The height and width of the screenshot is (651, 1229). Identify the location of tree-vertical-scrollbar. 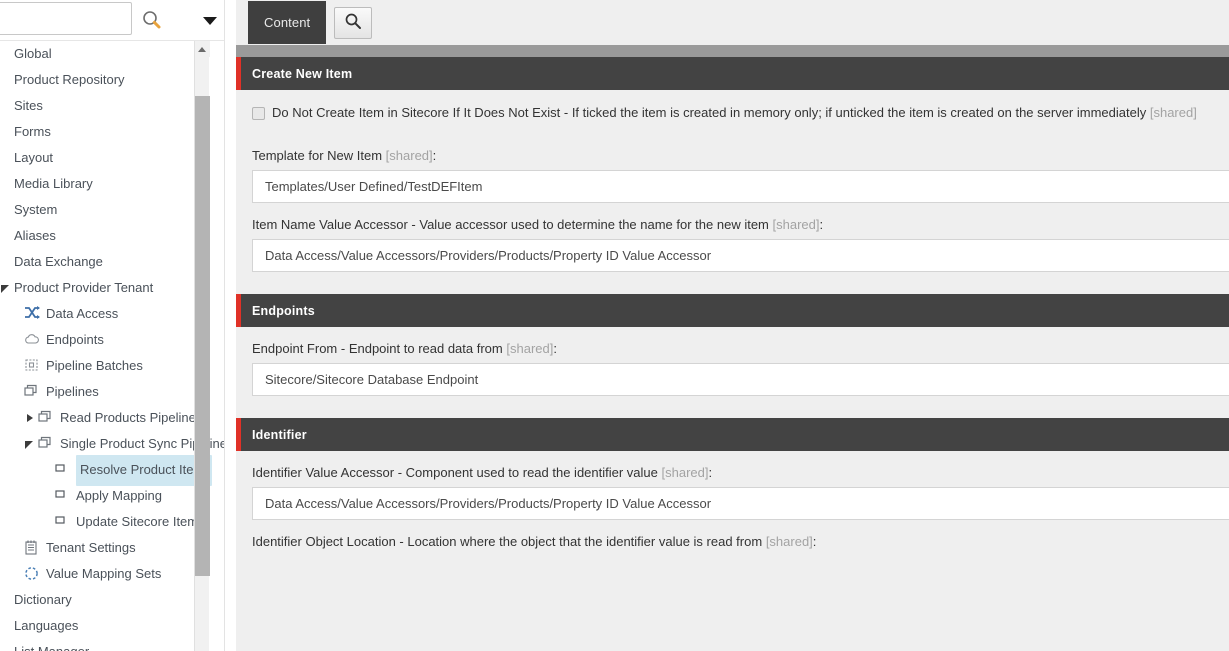
(202, 346).